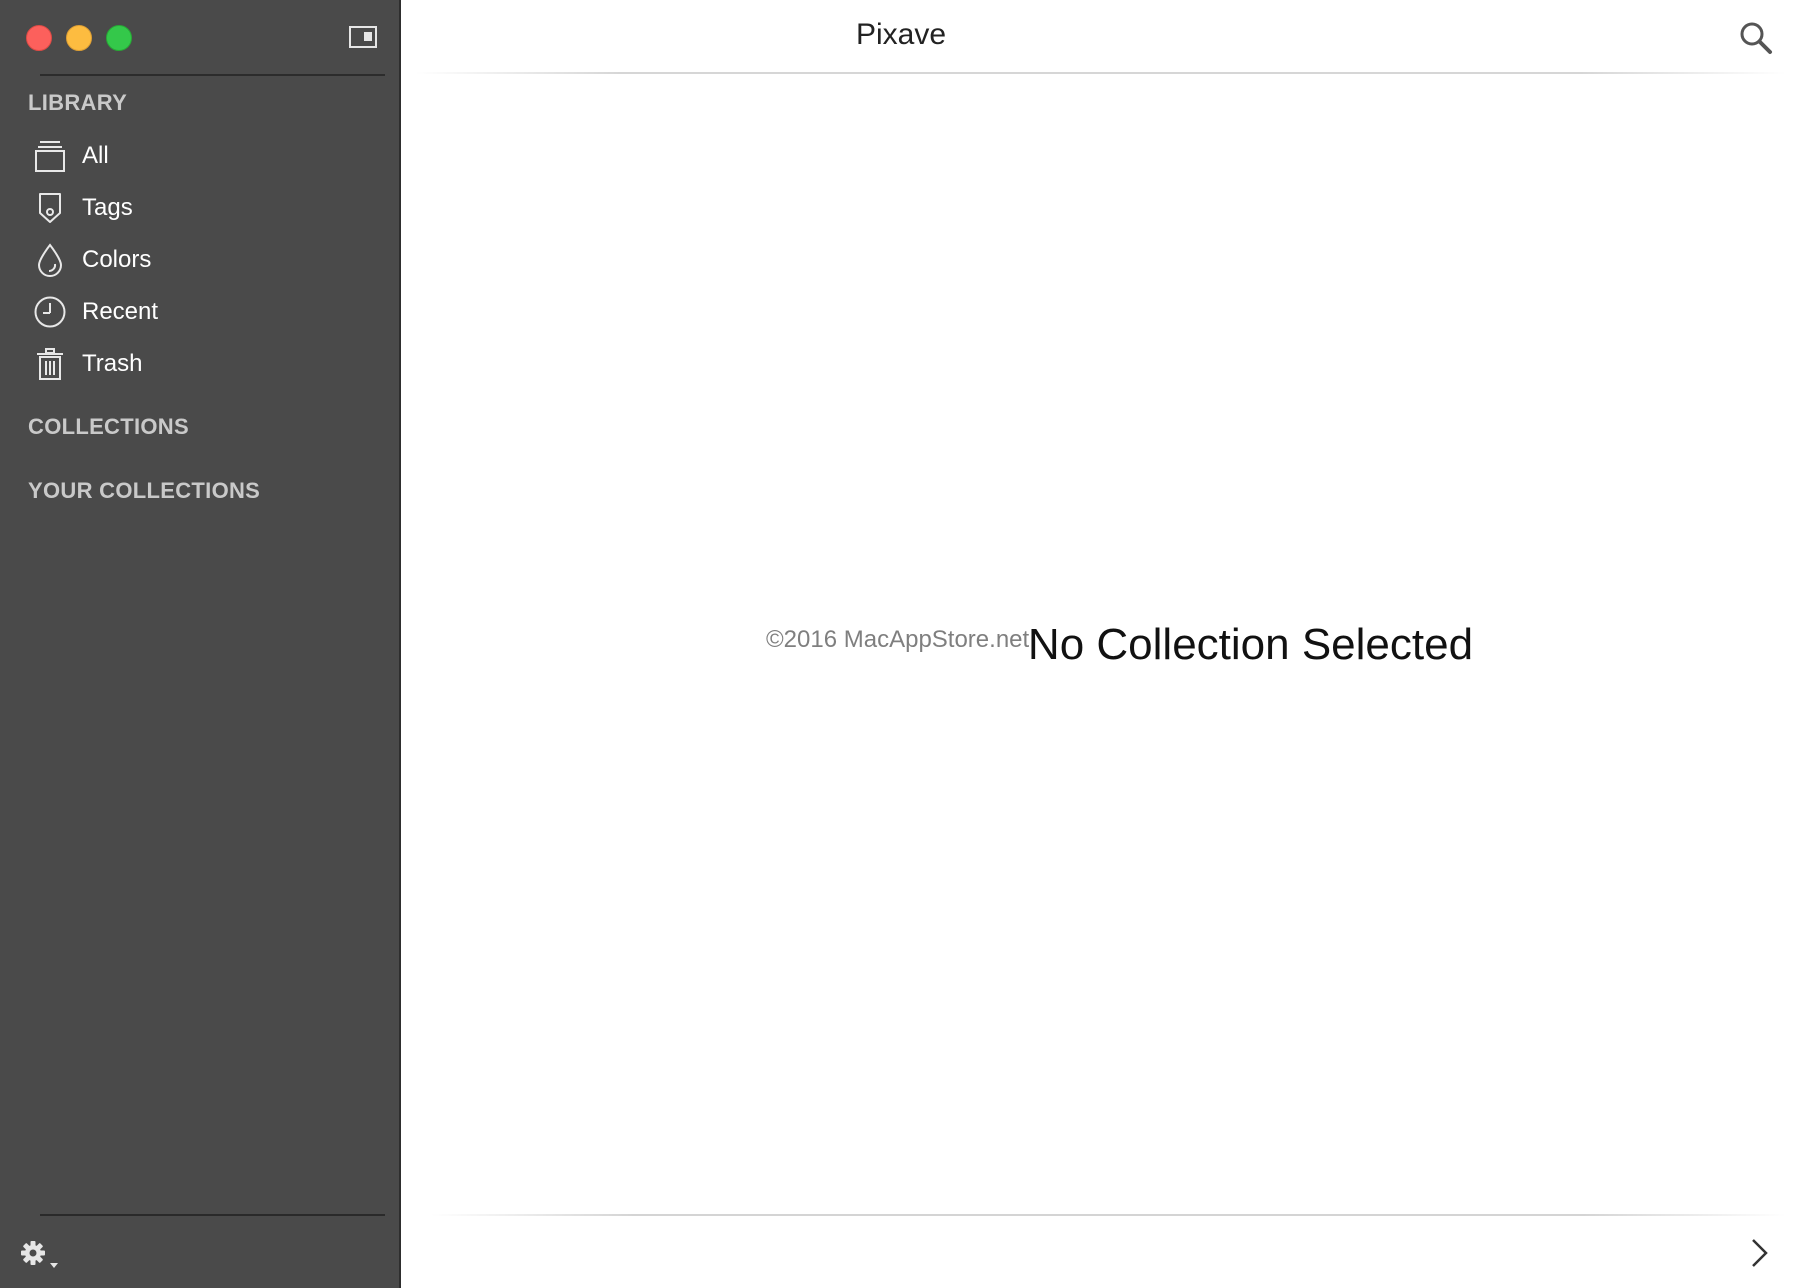 The width and height of the screenshot is (1800, 1288). I want to click on your-collections-section-header: YOUR COLLECTIONS, so click(144, 491).